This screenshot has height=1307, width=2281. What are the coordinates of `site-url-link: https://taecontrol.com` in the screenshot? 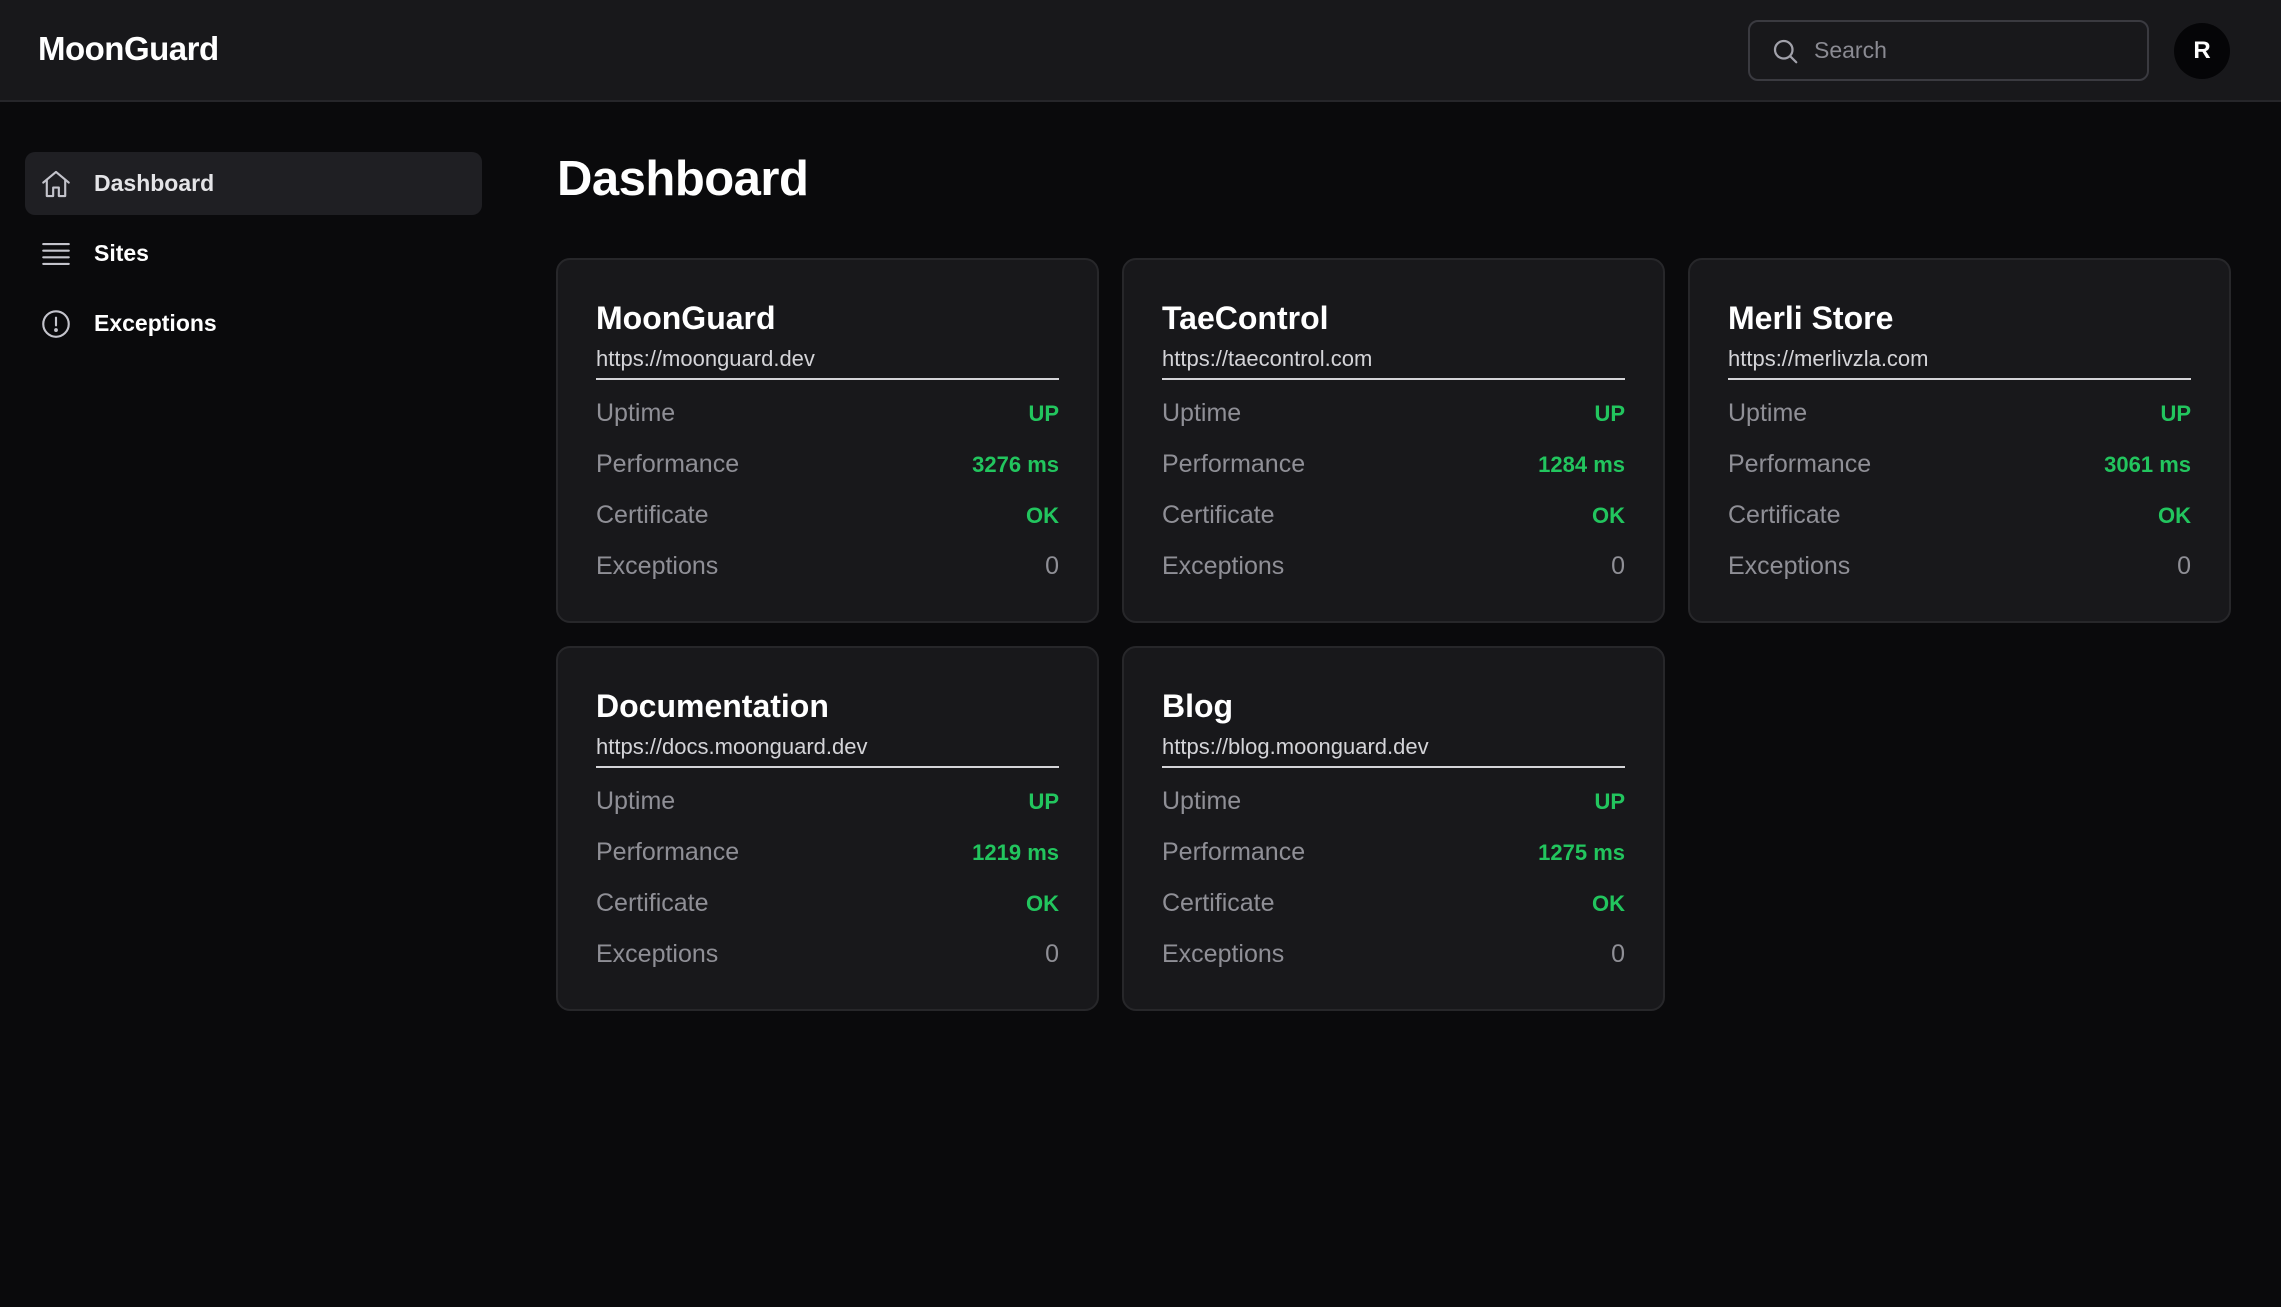 It's located at (1393, 363).